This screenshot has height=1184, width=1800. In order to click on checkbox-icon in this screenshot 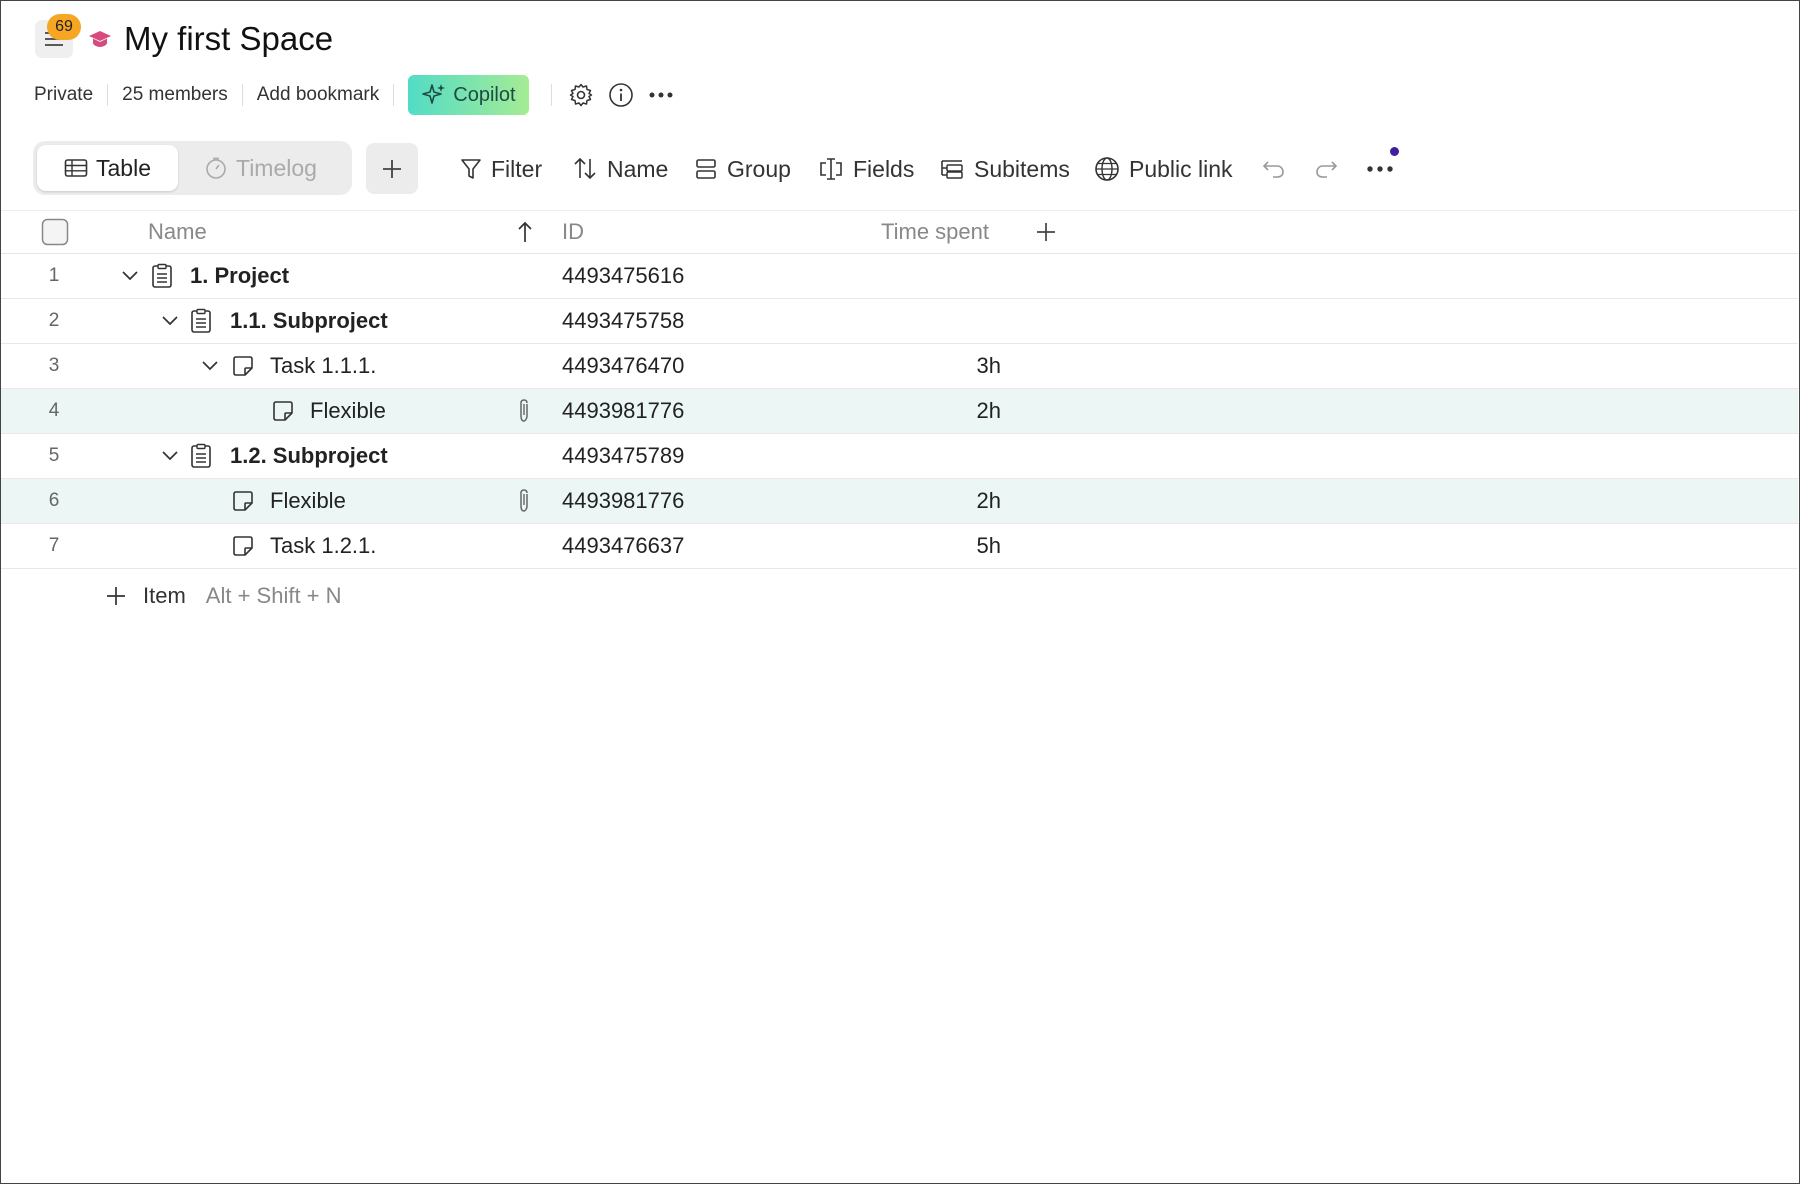, I will do `click(55, 232)`.